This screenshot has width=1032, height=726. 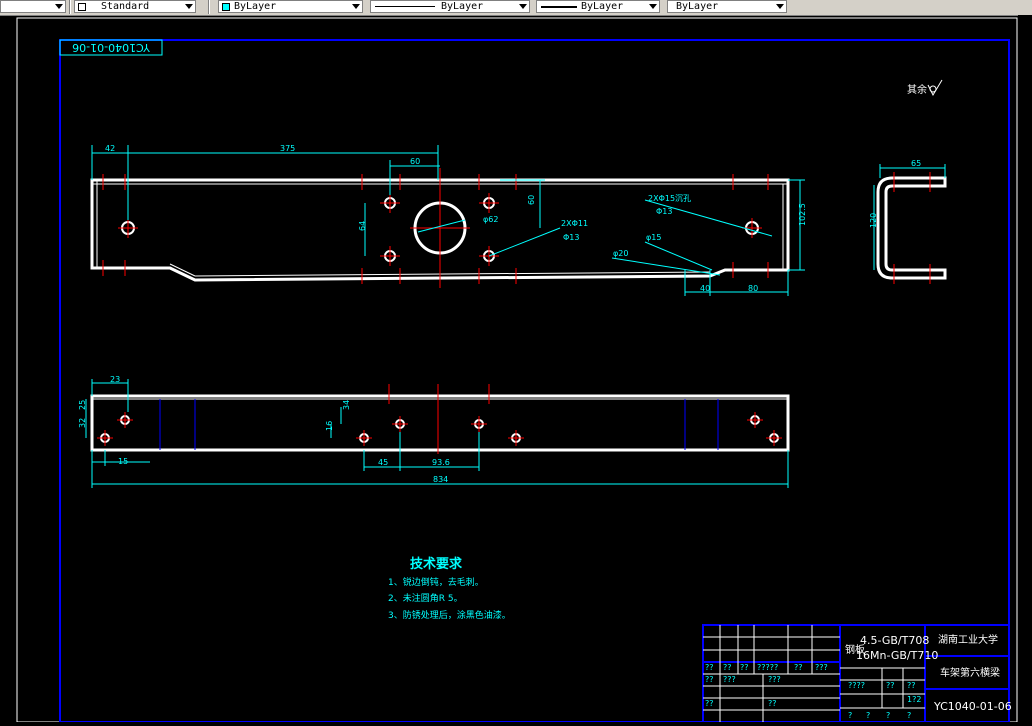 I want to click on linetype-label: ByLayer, so click(x=462, y=6).